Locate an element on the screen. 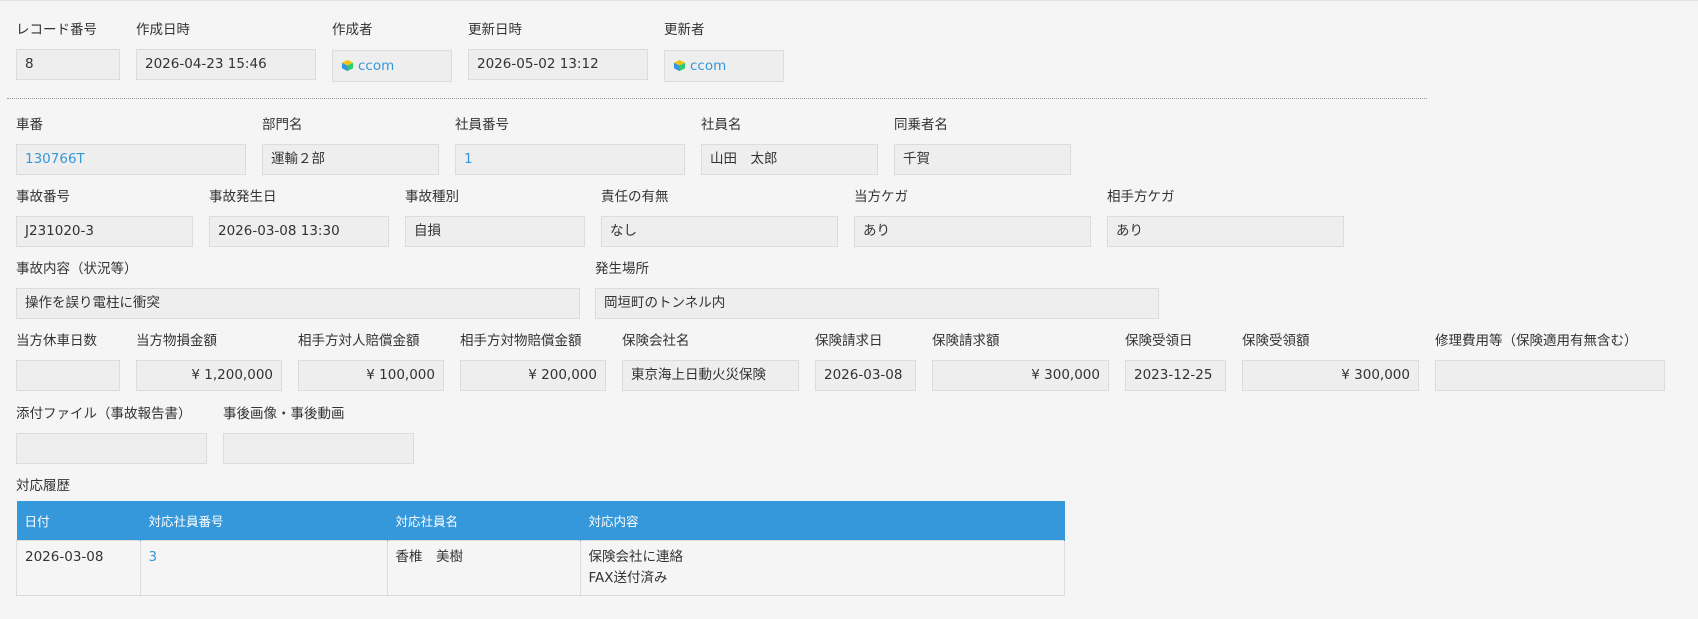 The width and height of the screenshot is (1698, 619). attachment-value is located at coordinates (111, 448).